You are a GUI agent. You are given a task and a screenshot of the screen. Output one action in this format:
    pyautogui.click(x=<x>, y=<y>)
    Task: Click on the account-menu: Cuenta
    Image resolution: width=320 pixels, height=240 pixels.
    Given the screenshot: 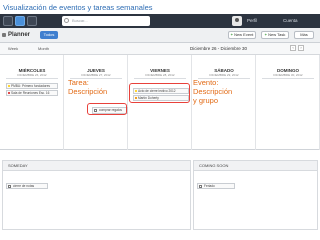 What is the action you would take?
    pyautogui.click(x=290, y=20)
    